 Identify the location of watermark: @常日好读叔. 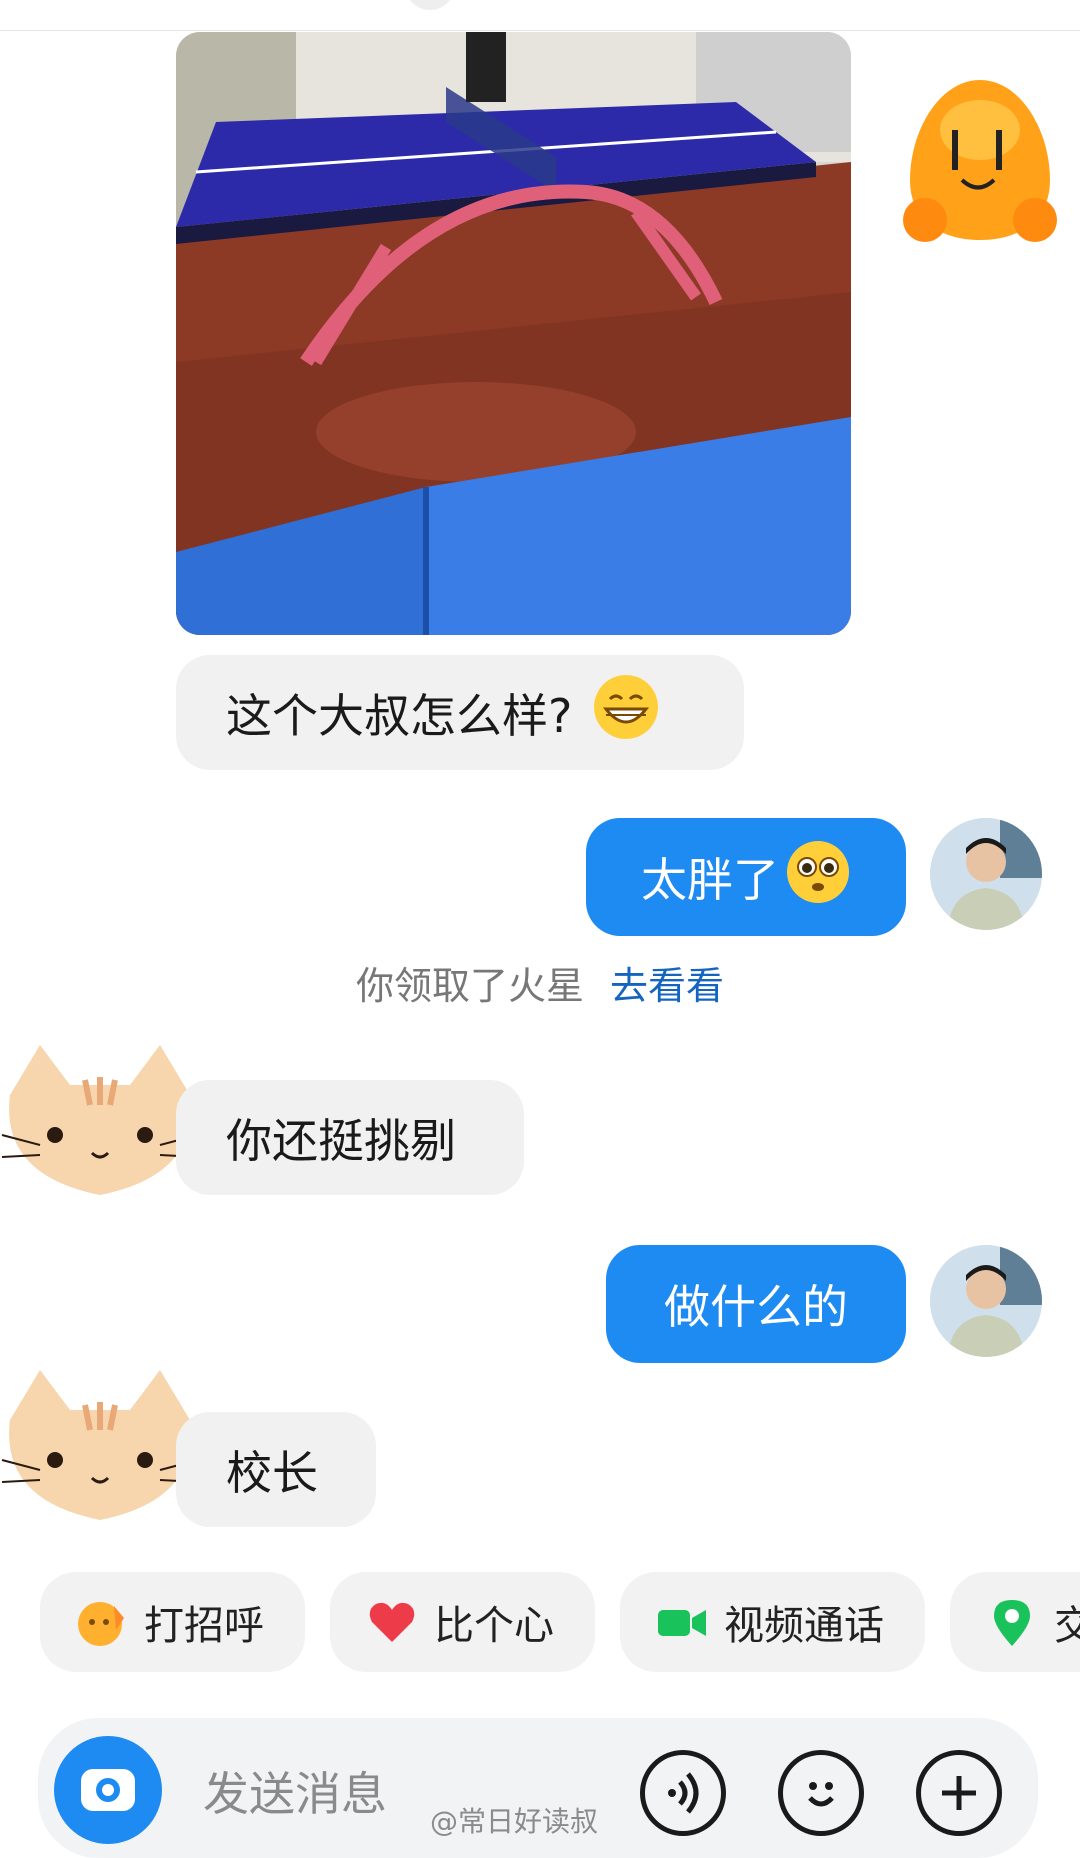
(514, 1821).